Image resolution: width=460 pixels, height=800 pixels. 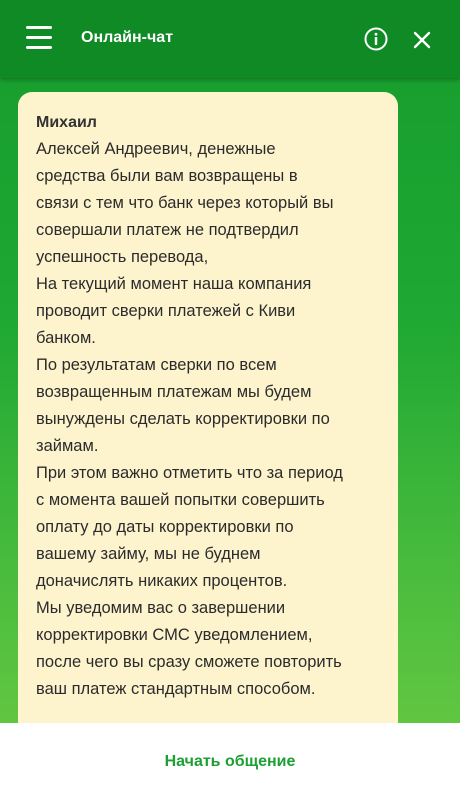 What do you see at coordinates (165, 527) in the screenshot?
I see `message-line: оплату до даты корректировки по` at bounding box center [165, 527].